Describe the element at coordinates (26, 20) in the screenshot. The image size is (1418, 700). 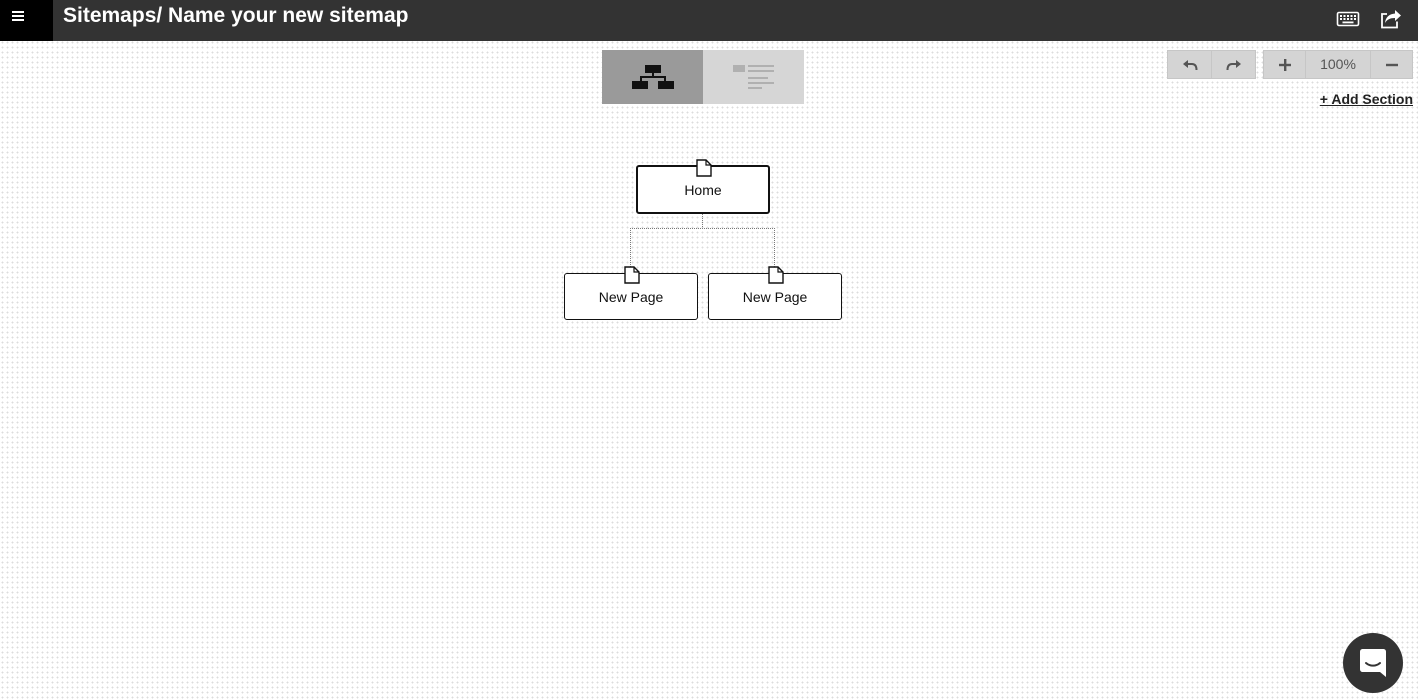
I see `menu-button` at that location.